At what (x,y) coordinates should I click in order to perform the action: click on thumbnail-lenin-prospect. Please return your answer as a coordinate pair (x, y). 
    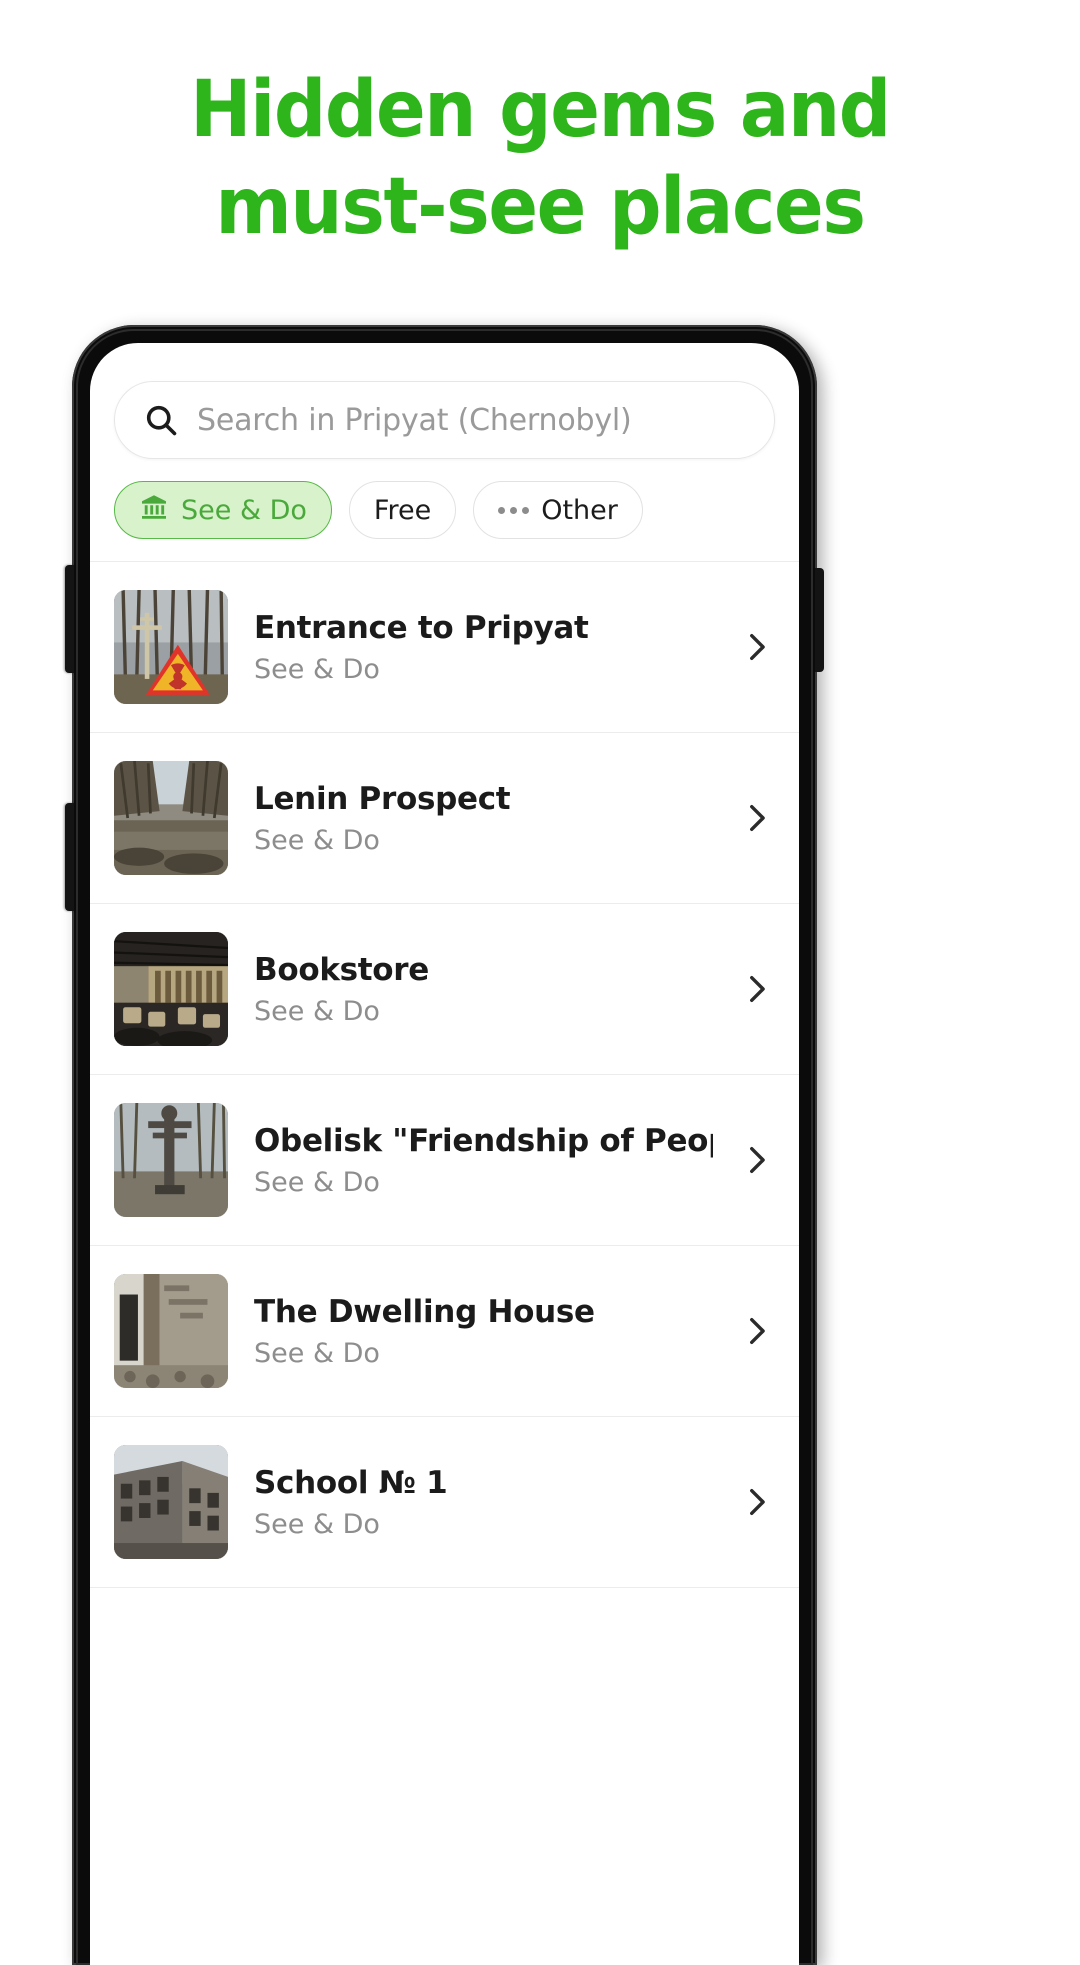
    Looking at the image, I should click on (171, 818).